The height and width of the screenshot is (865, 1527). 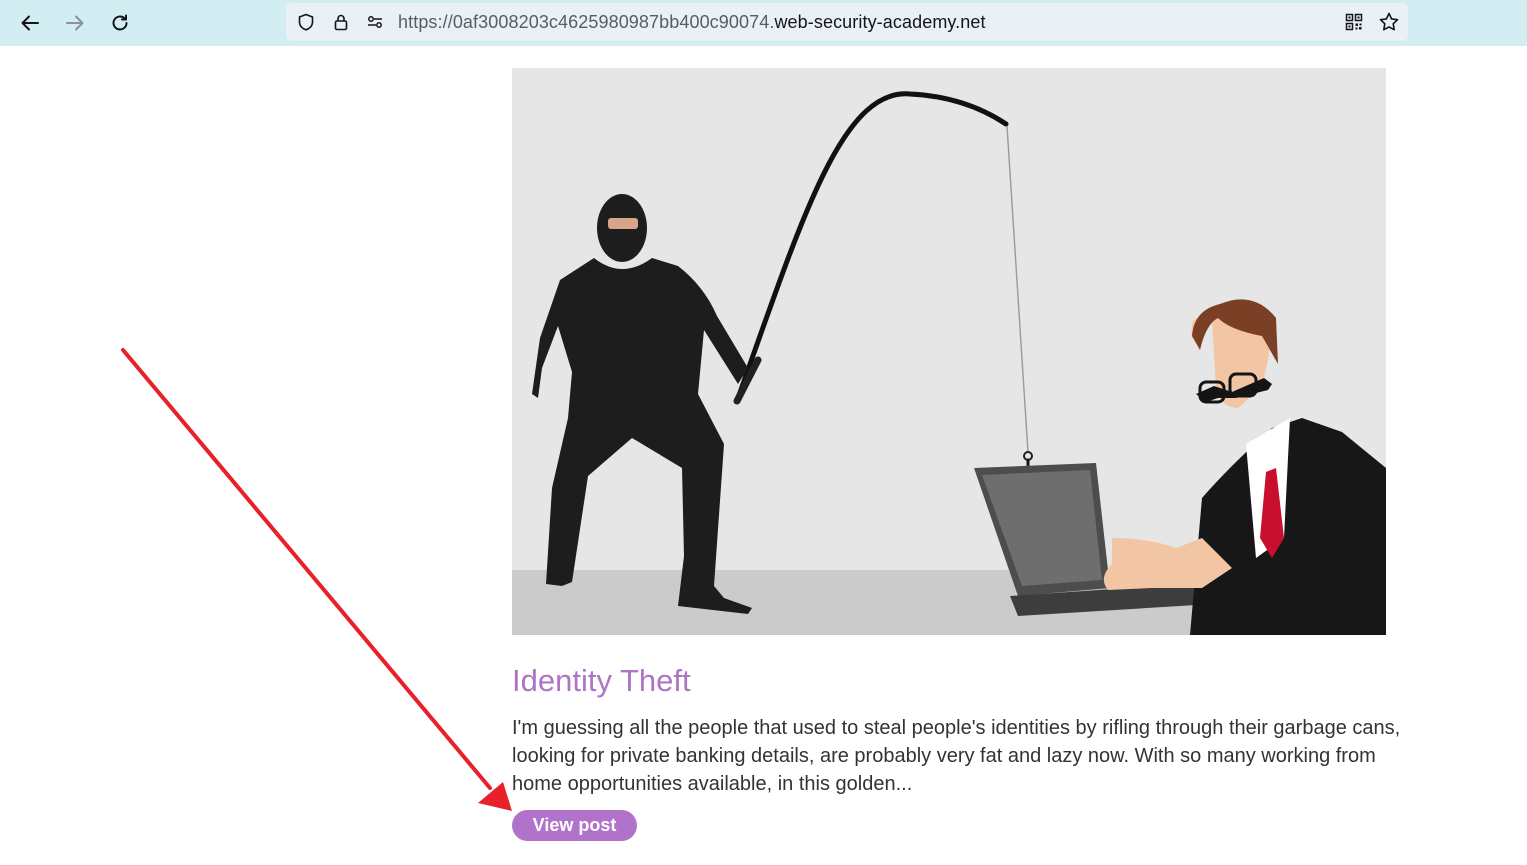 What do you see at coordinates (1354, 22) in the screenshot?
I see `qr-code-icon` at bounding box center [1354, 22].